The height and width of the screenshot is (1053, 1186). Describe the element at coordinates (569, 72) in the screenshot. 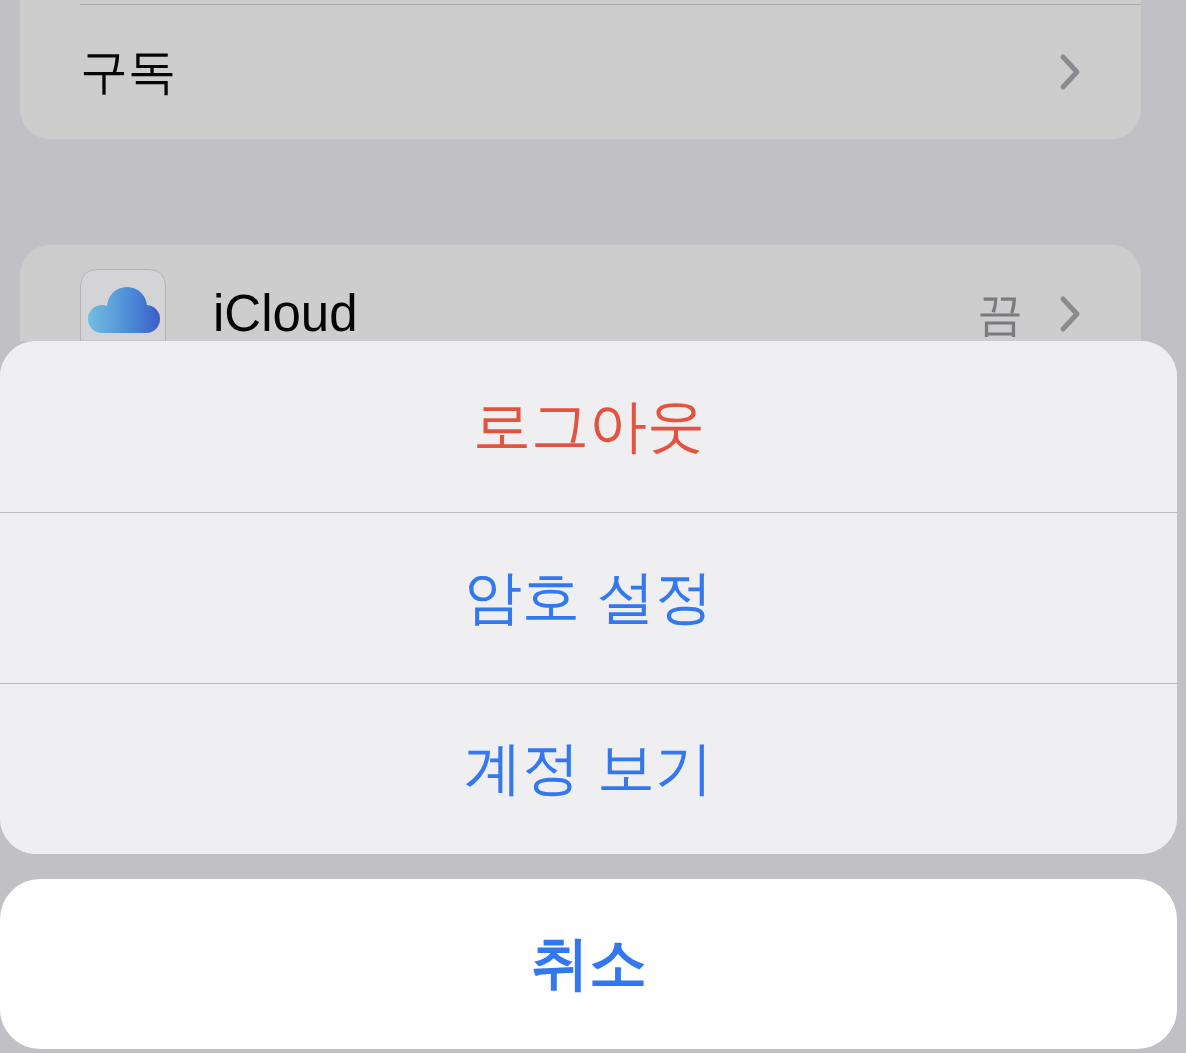

I see `row-label: 구독` at that location.